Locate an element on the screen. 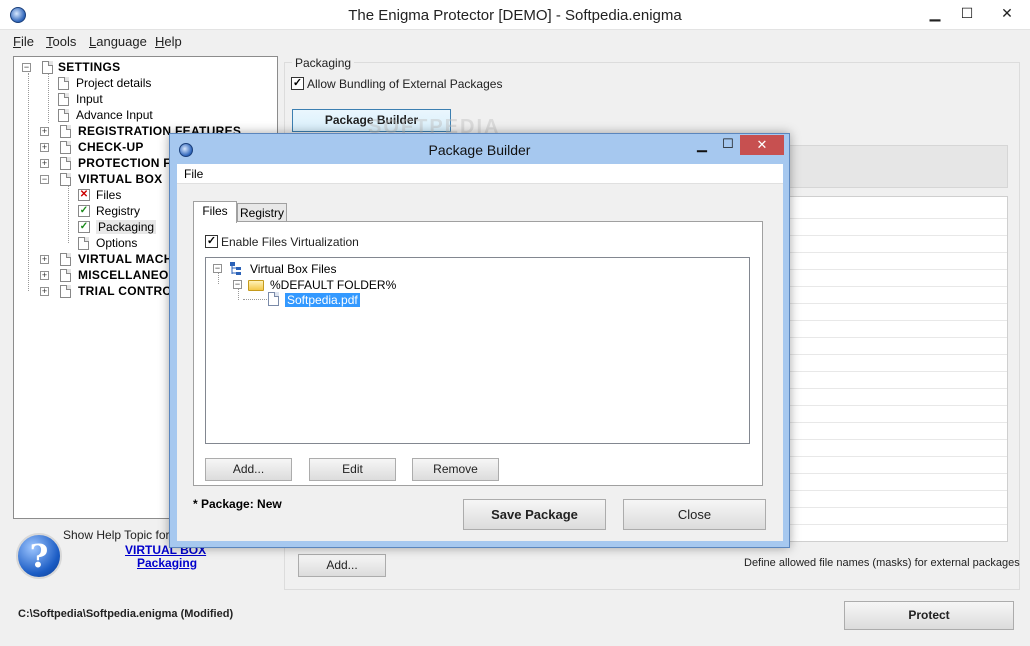 The width and height of the screenshot is (1030, 646). close-button: ✕ is located at coordinates (1007, 14).